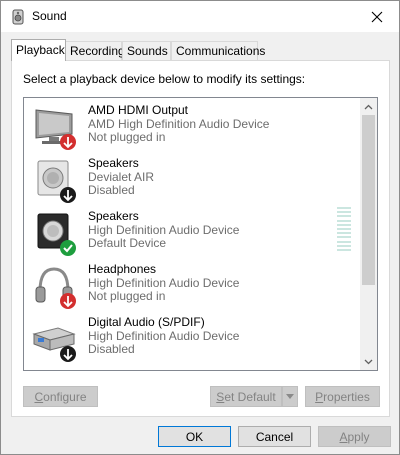 This screenshot has width=400, height=455. Describe the element at coordinates (38, 50) in the screenshot. I see `tab-playback: Playback` at that location.